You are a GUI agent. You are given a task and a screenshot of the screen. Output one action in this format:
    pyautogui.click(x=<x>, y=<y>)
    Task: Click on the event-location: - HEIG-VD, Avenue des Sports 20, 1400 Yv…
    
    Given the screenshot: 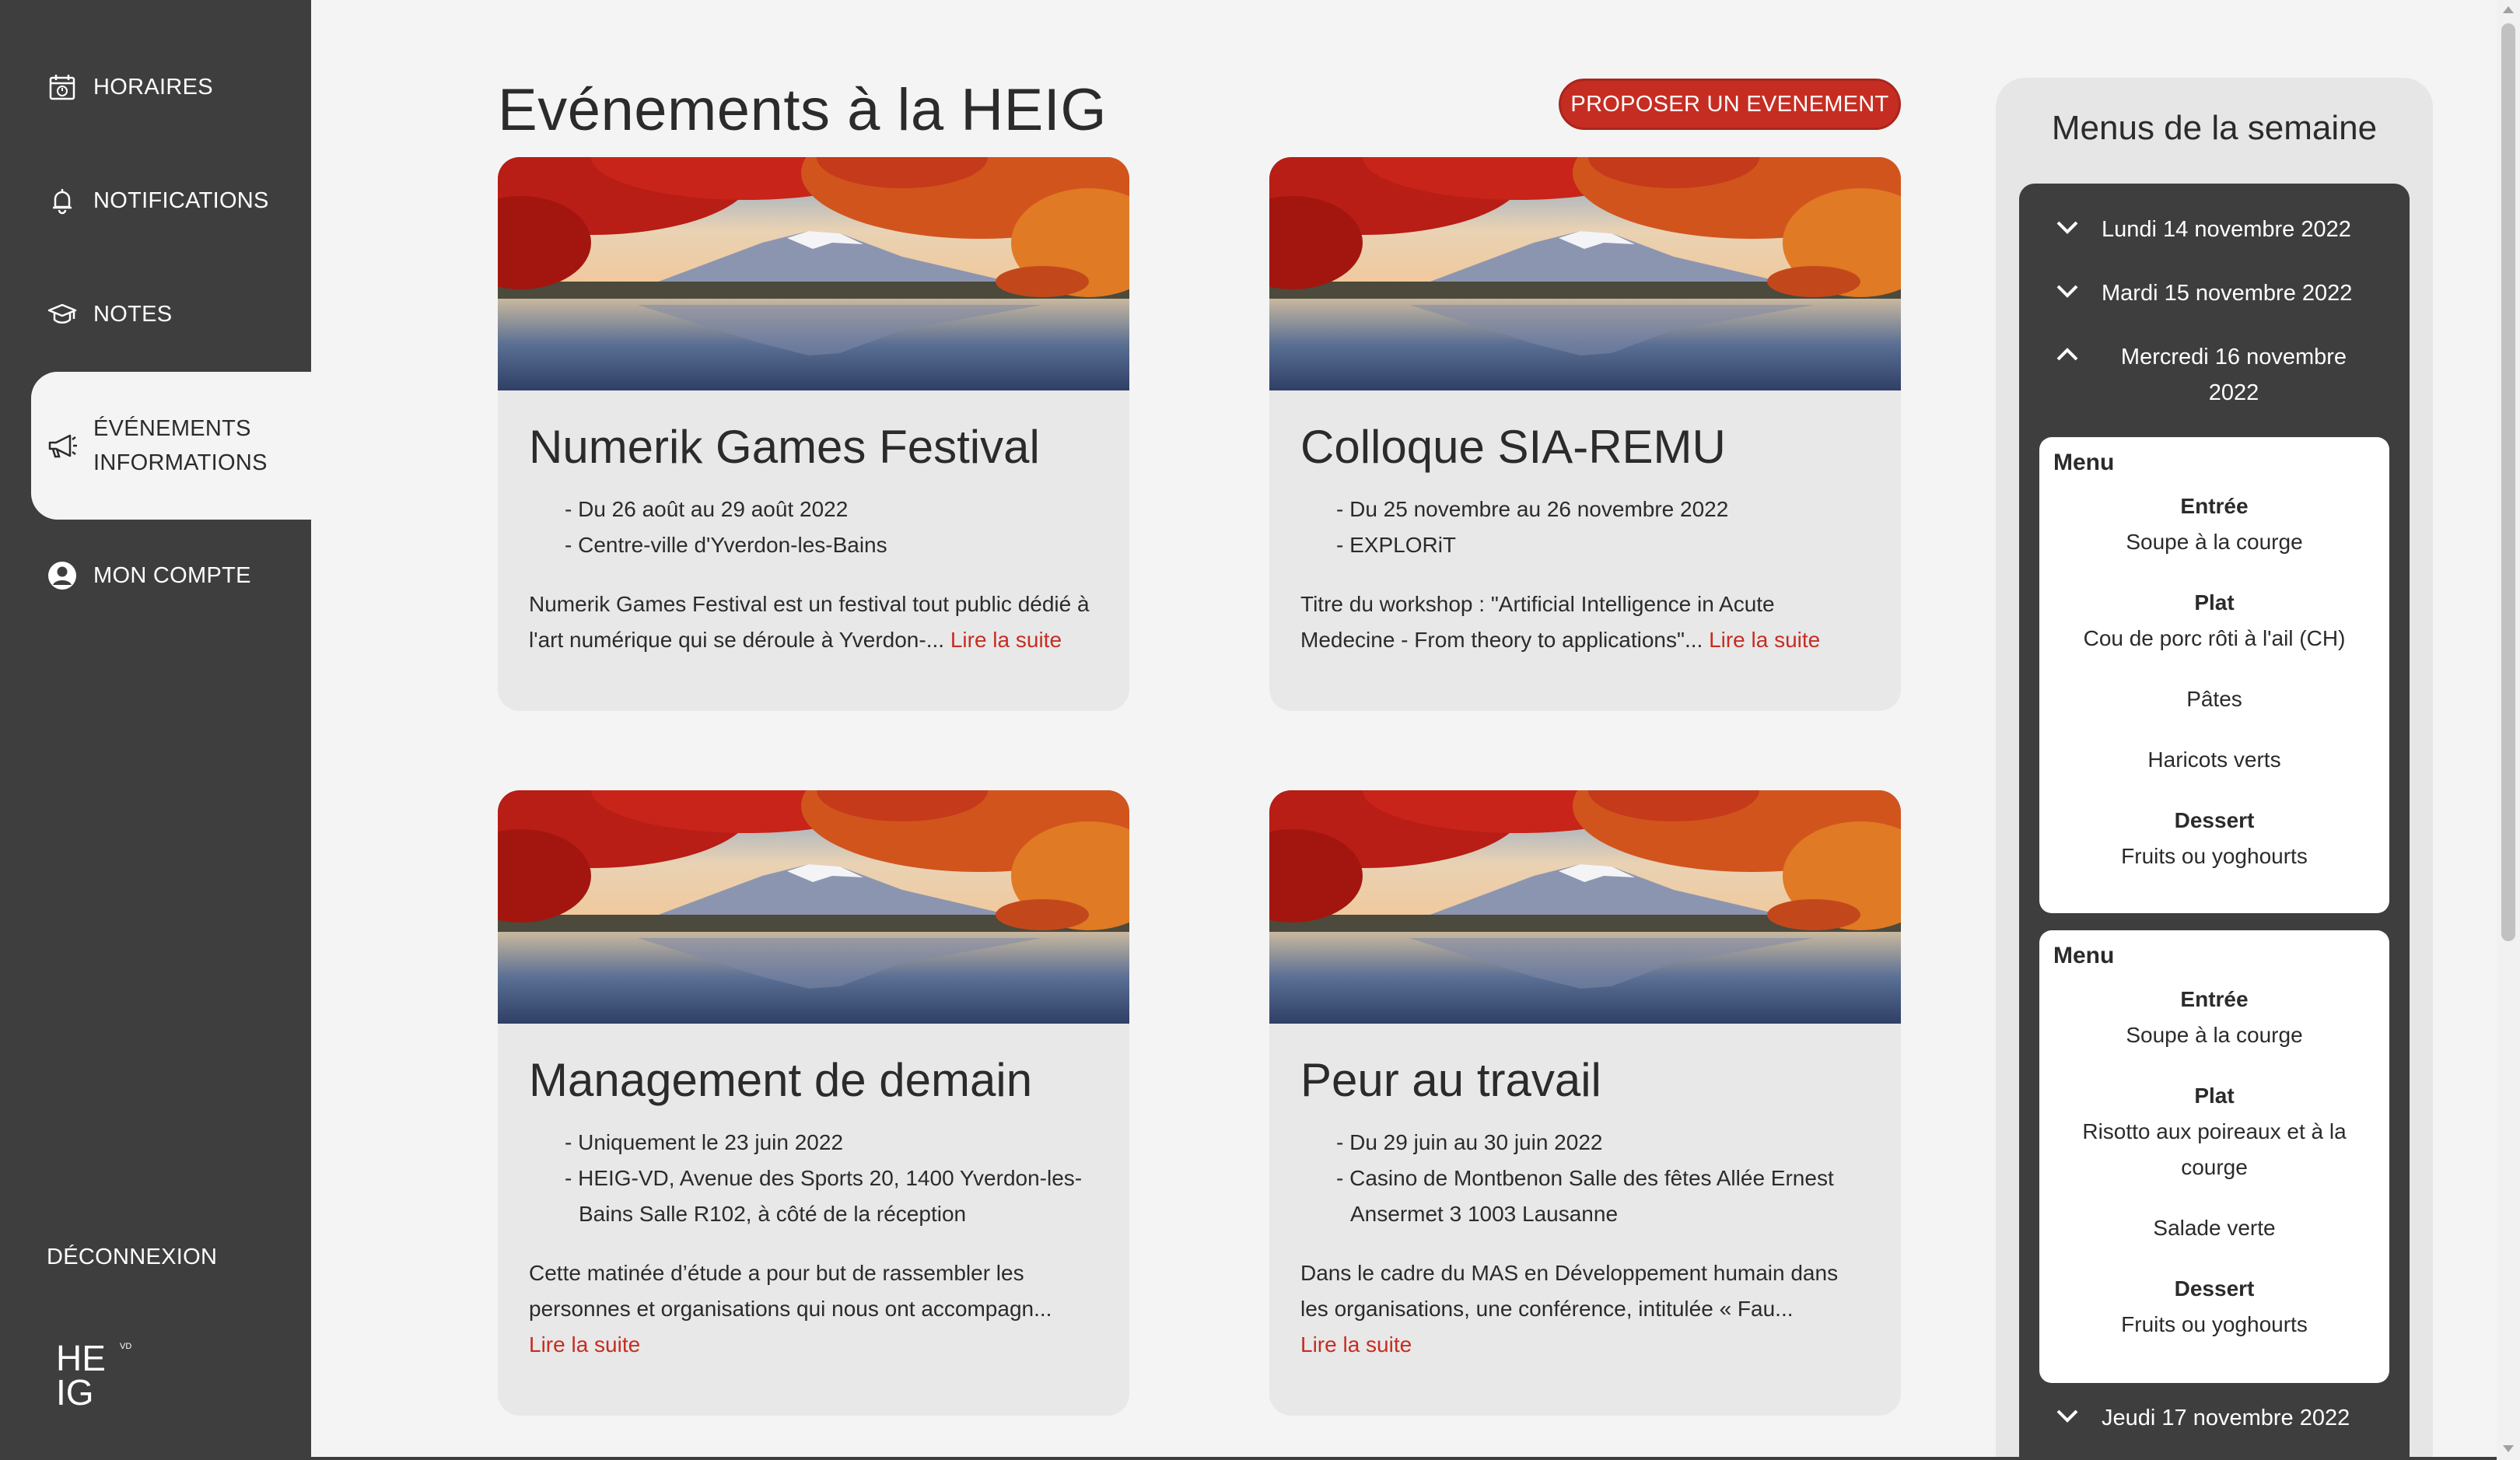 What is the action you would take?
    pyautogui.click(x=824, y=1196)
    